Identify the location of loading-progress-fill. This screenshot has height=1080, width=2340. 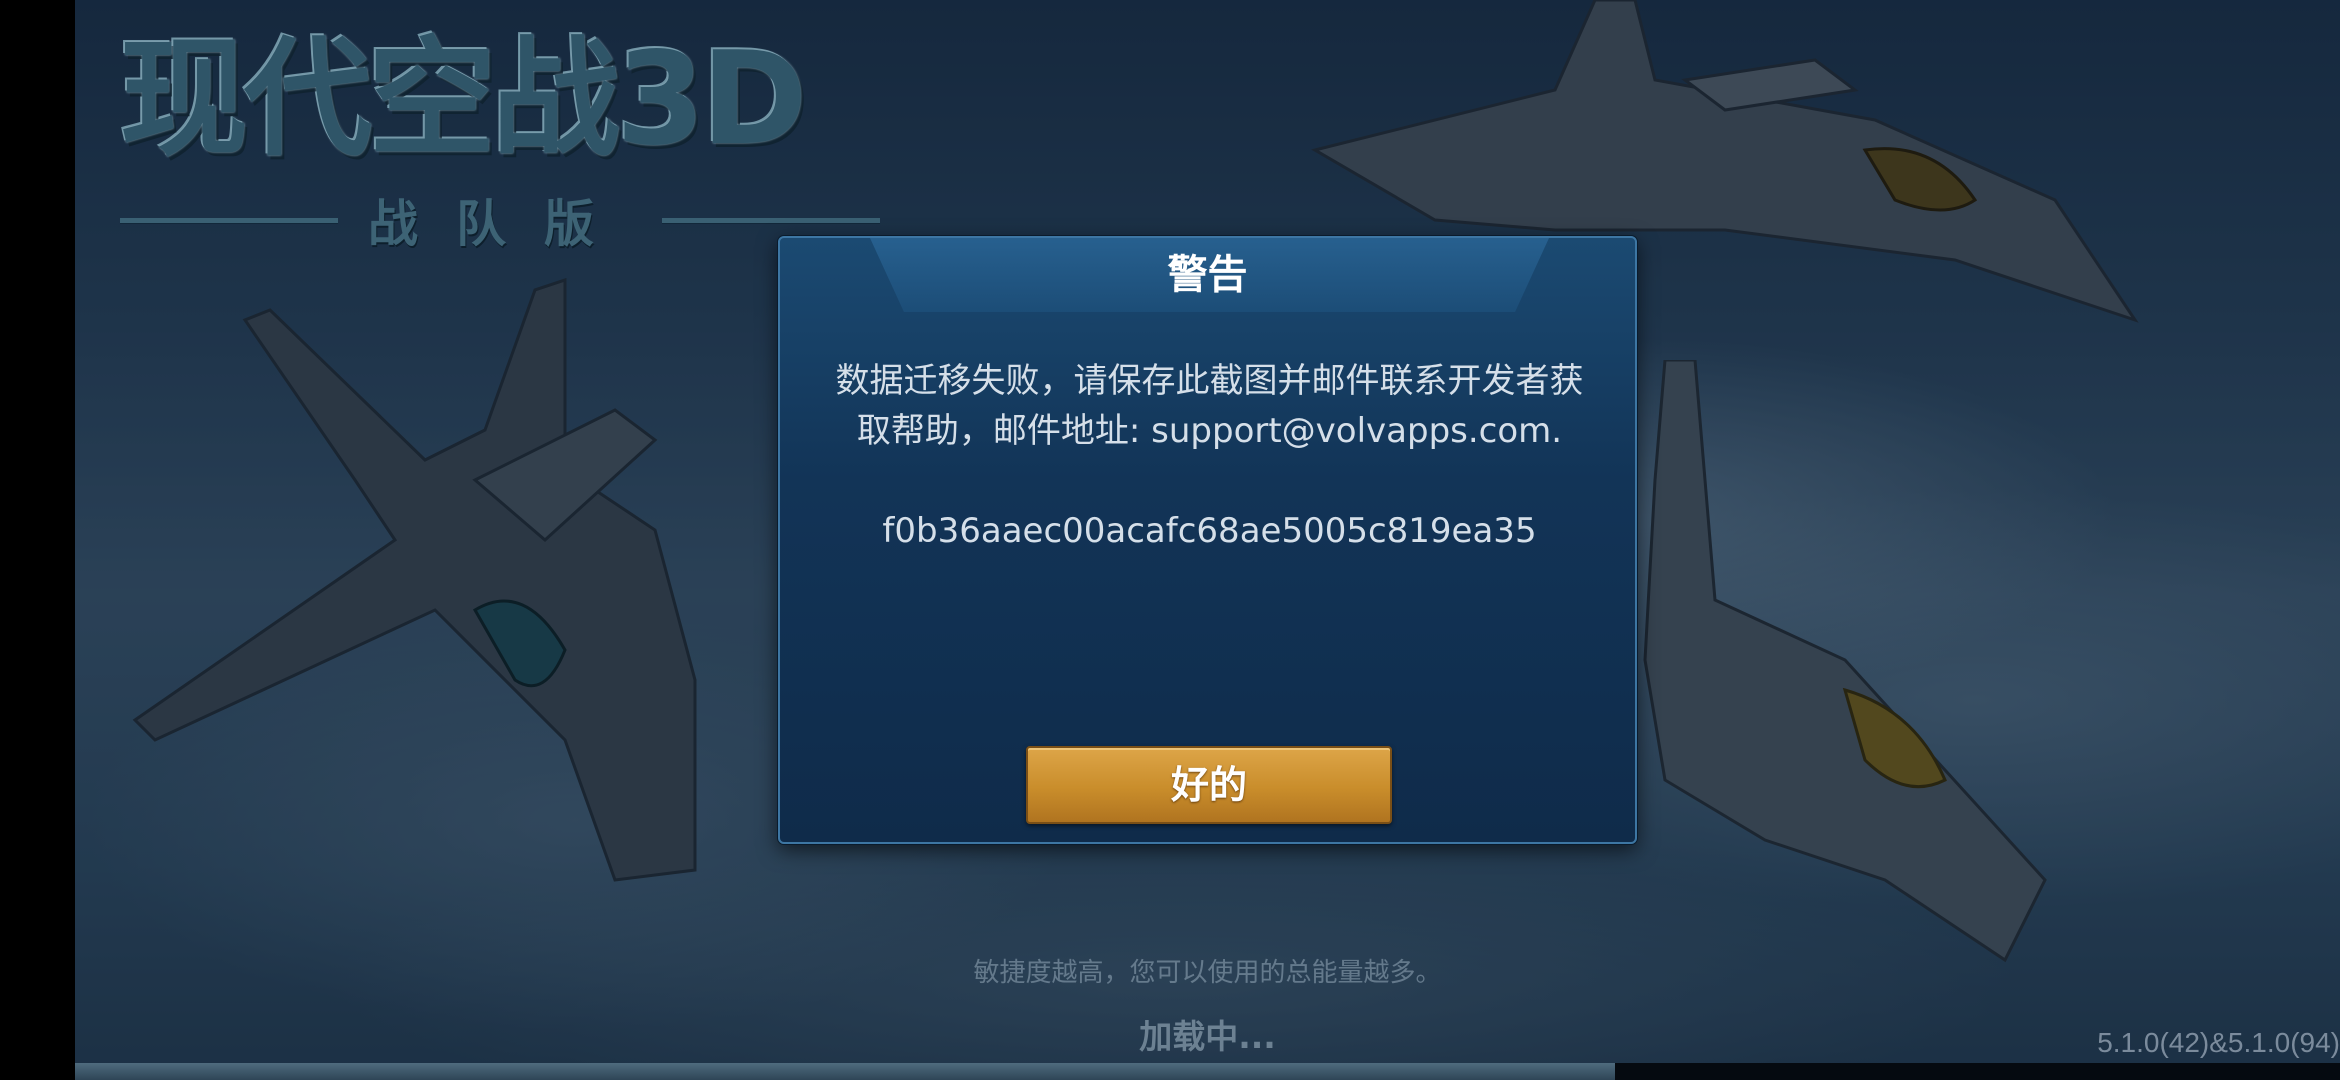
(845, 1071).